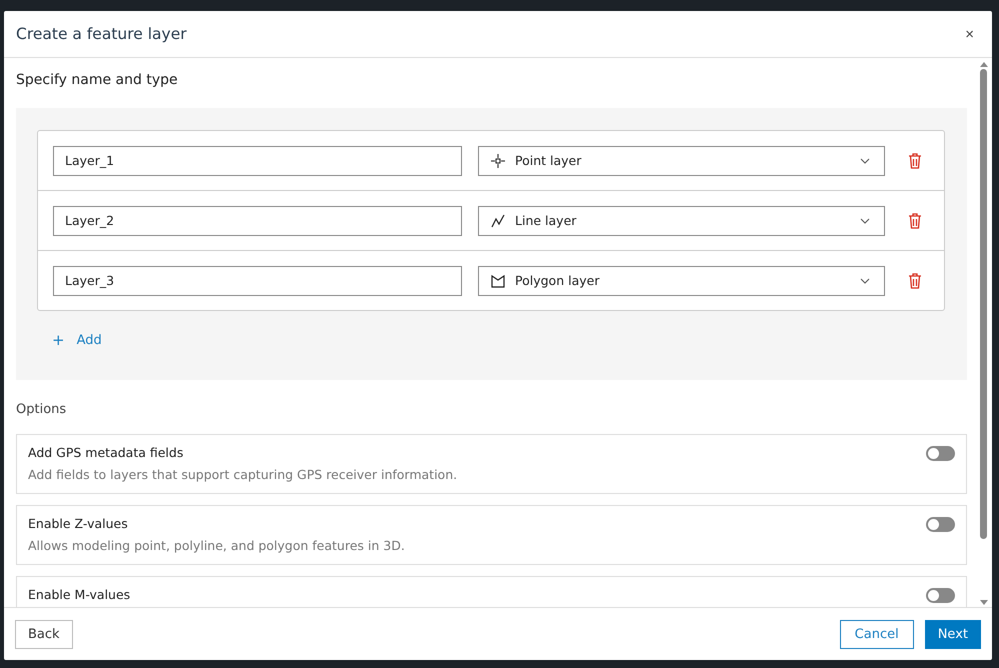 This screenshot has height=668, width=999. I want to click on option-description: Allows modeling point, polyline, and polygon features in 3D., so click(216, 545).